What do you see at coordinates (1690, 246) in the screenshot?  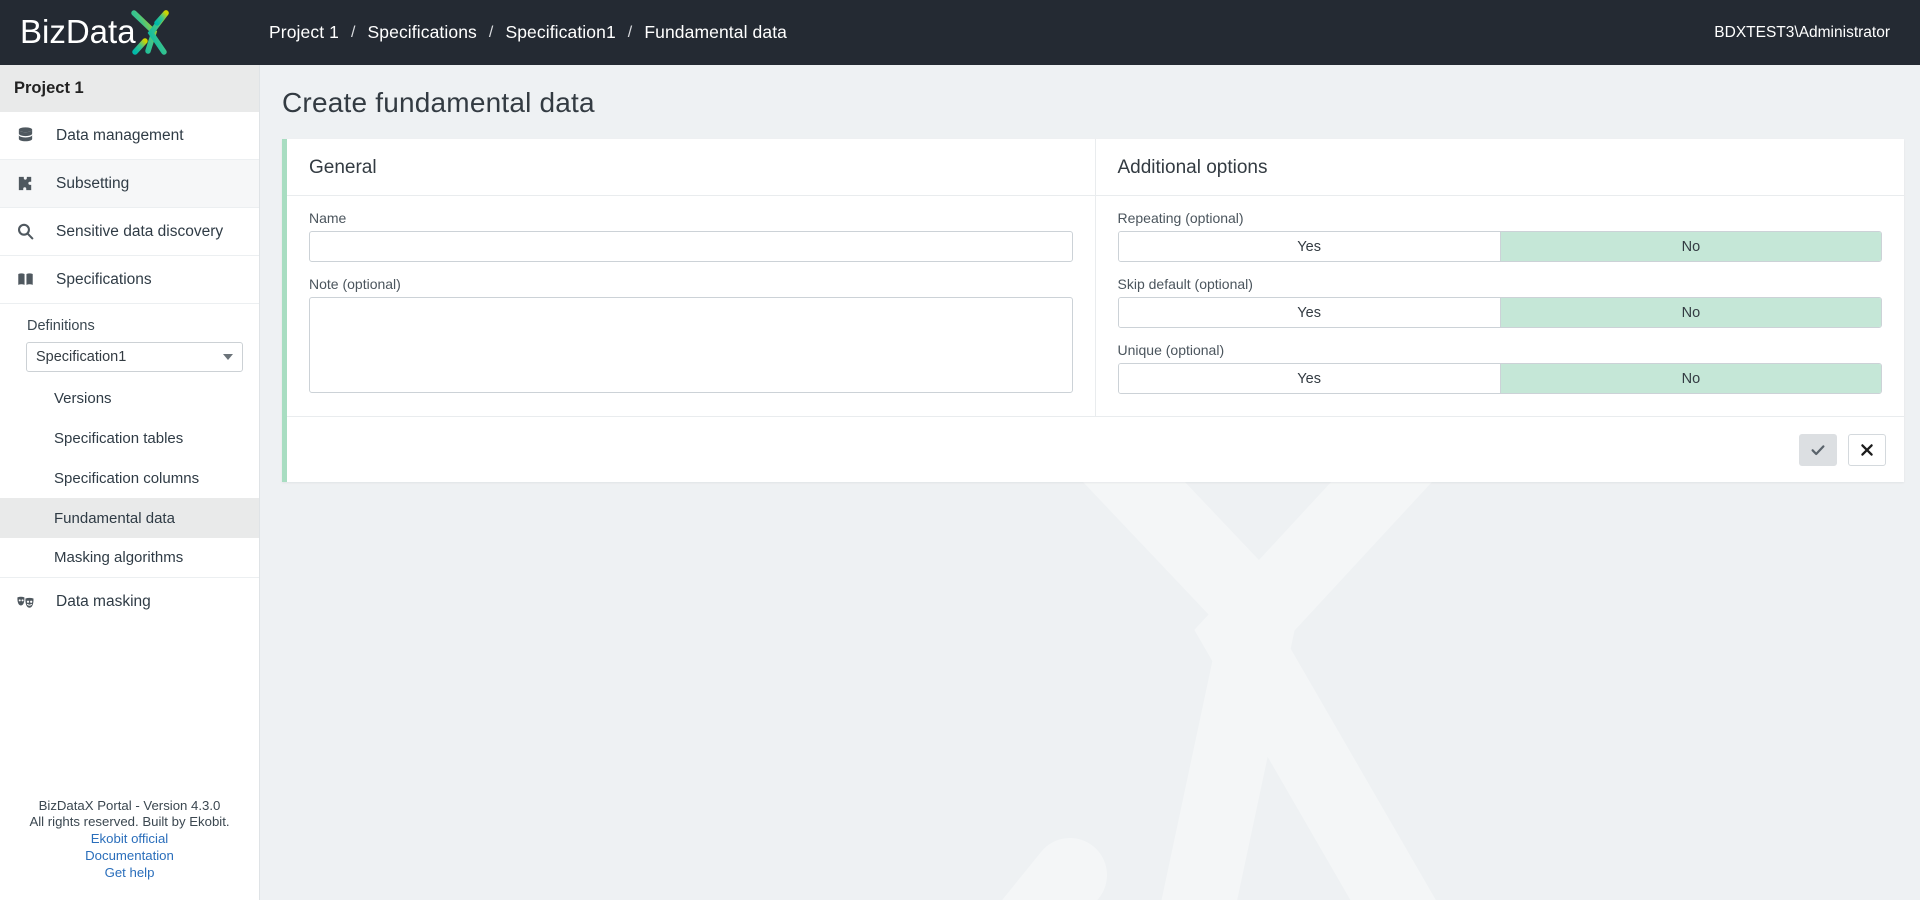 I see `repeating-no-button: No` at bounding box center [1690, 246].